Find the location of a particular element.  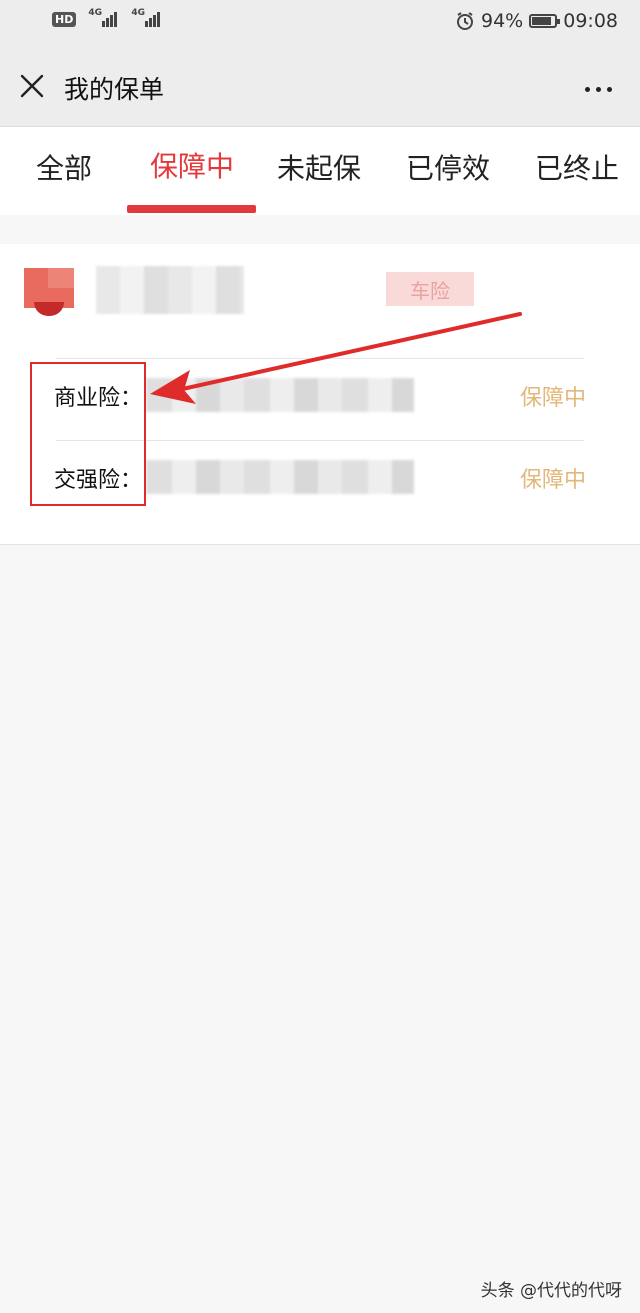

more-button is located at coordinates (598, 86).